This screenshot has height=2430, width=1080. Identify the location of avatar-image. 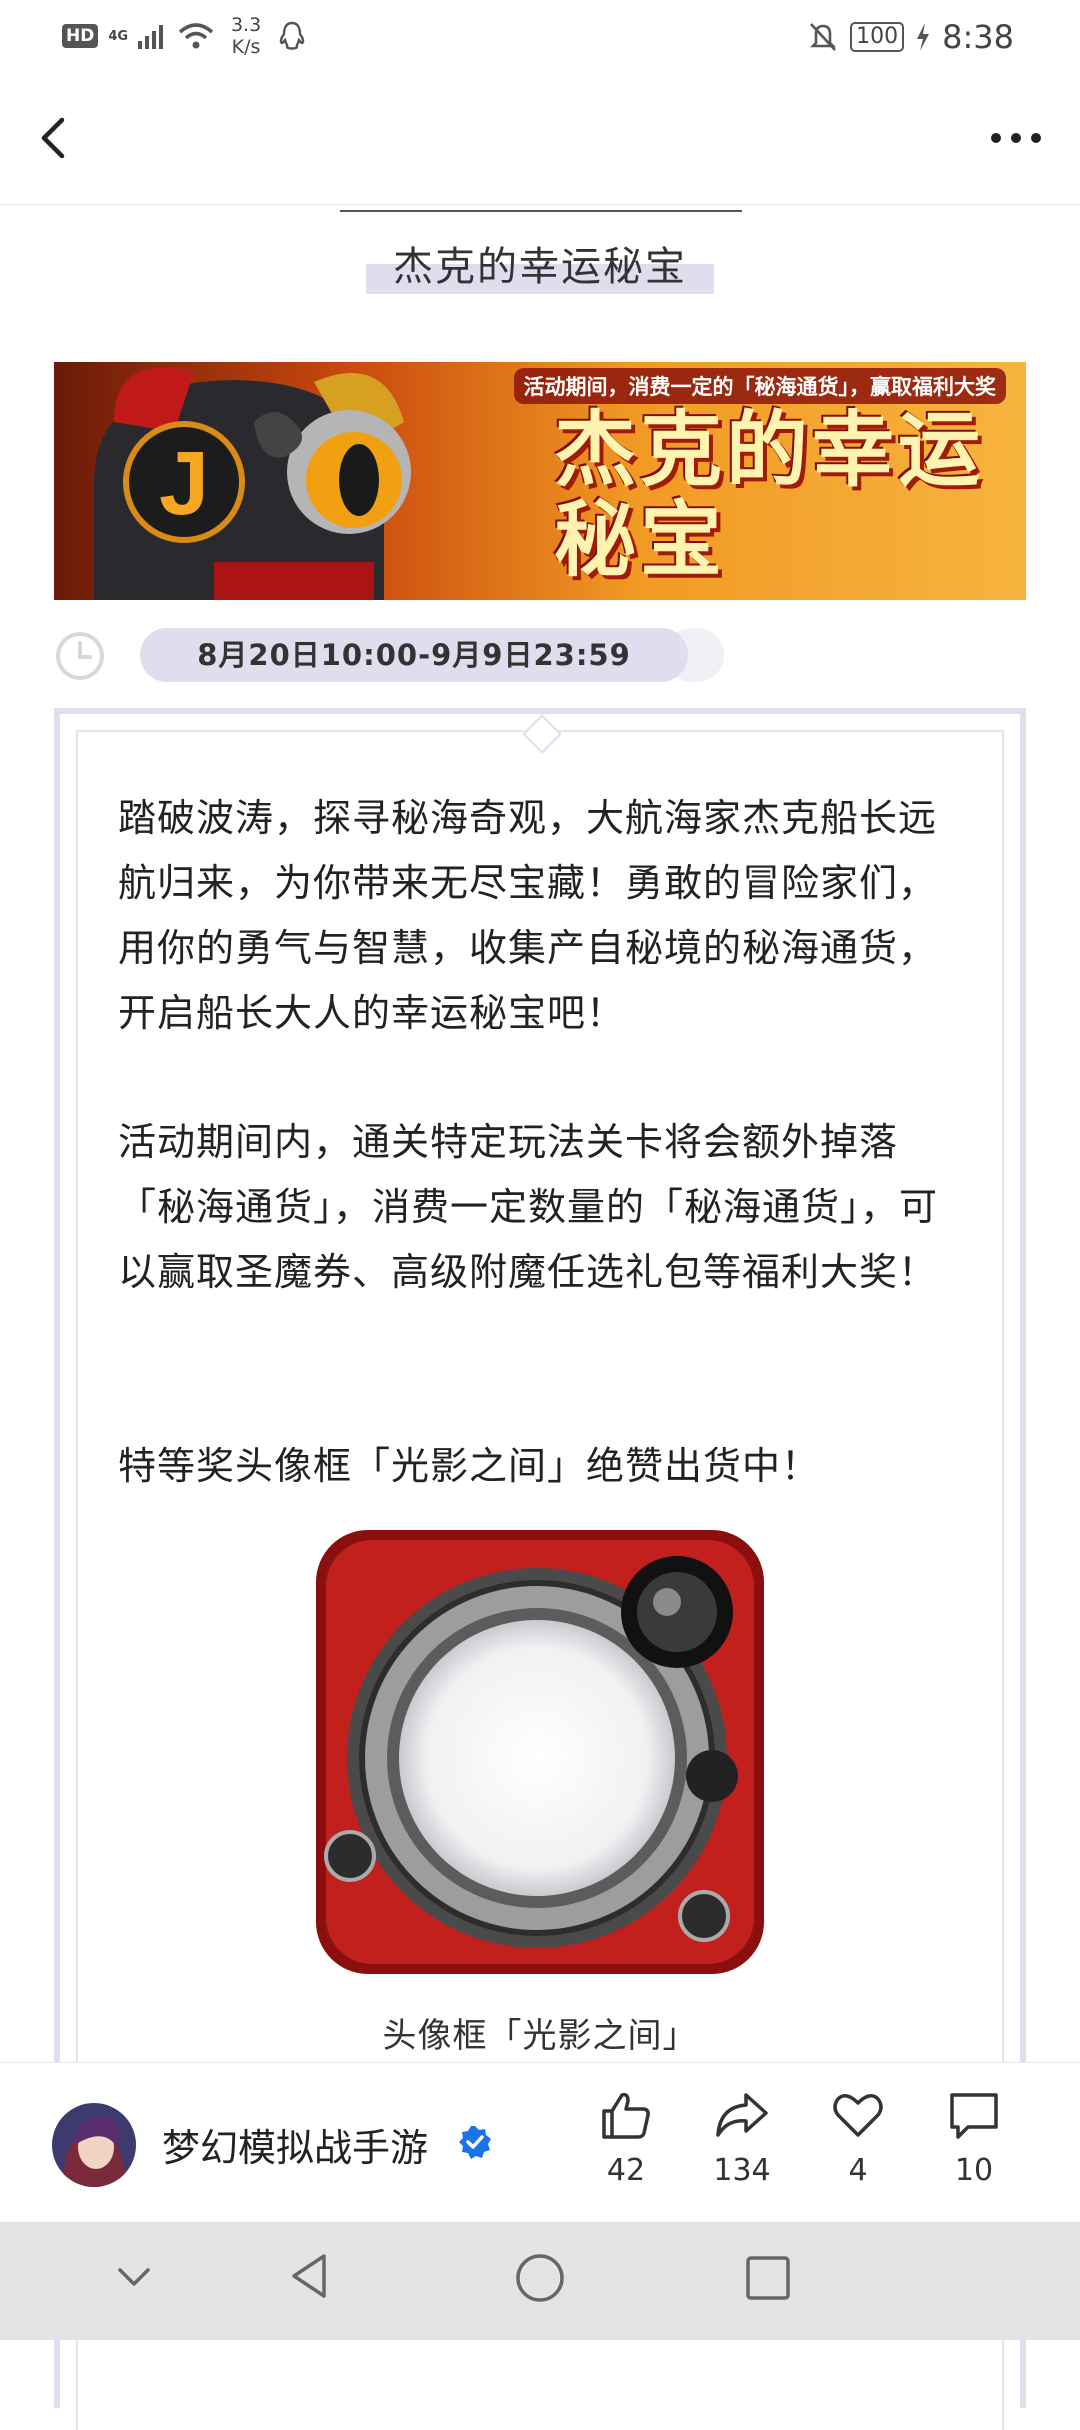
(94, 2145).